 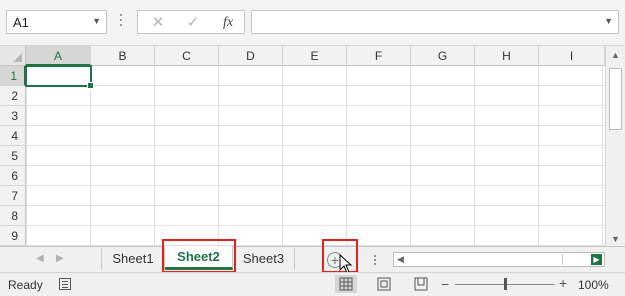 I want to click on horizontal-scroll-thumb, so click(x=485, y=259).